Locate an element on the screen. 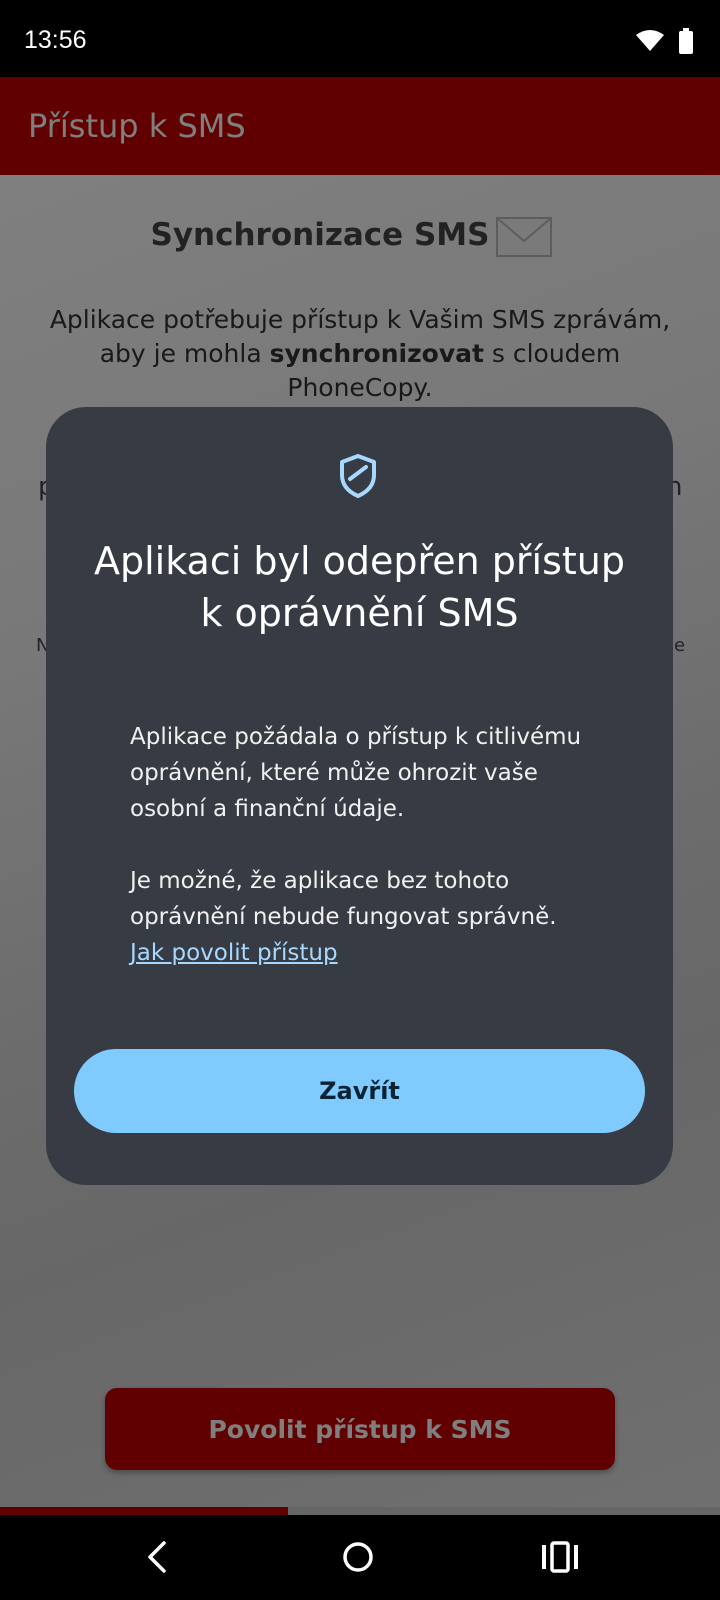 The height and width of the screenshot is (1600, 720). home-icon is located at coordinates (358, 1559).